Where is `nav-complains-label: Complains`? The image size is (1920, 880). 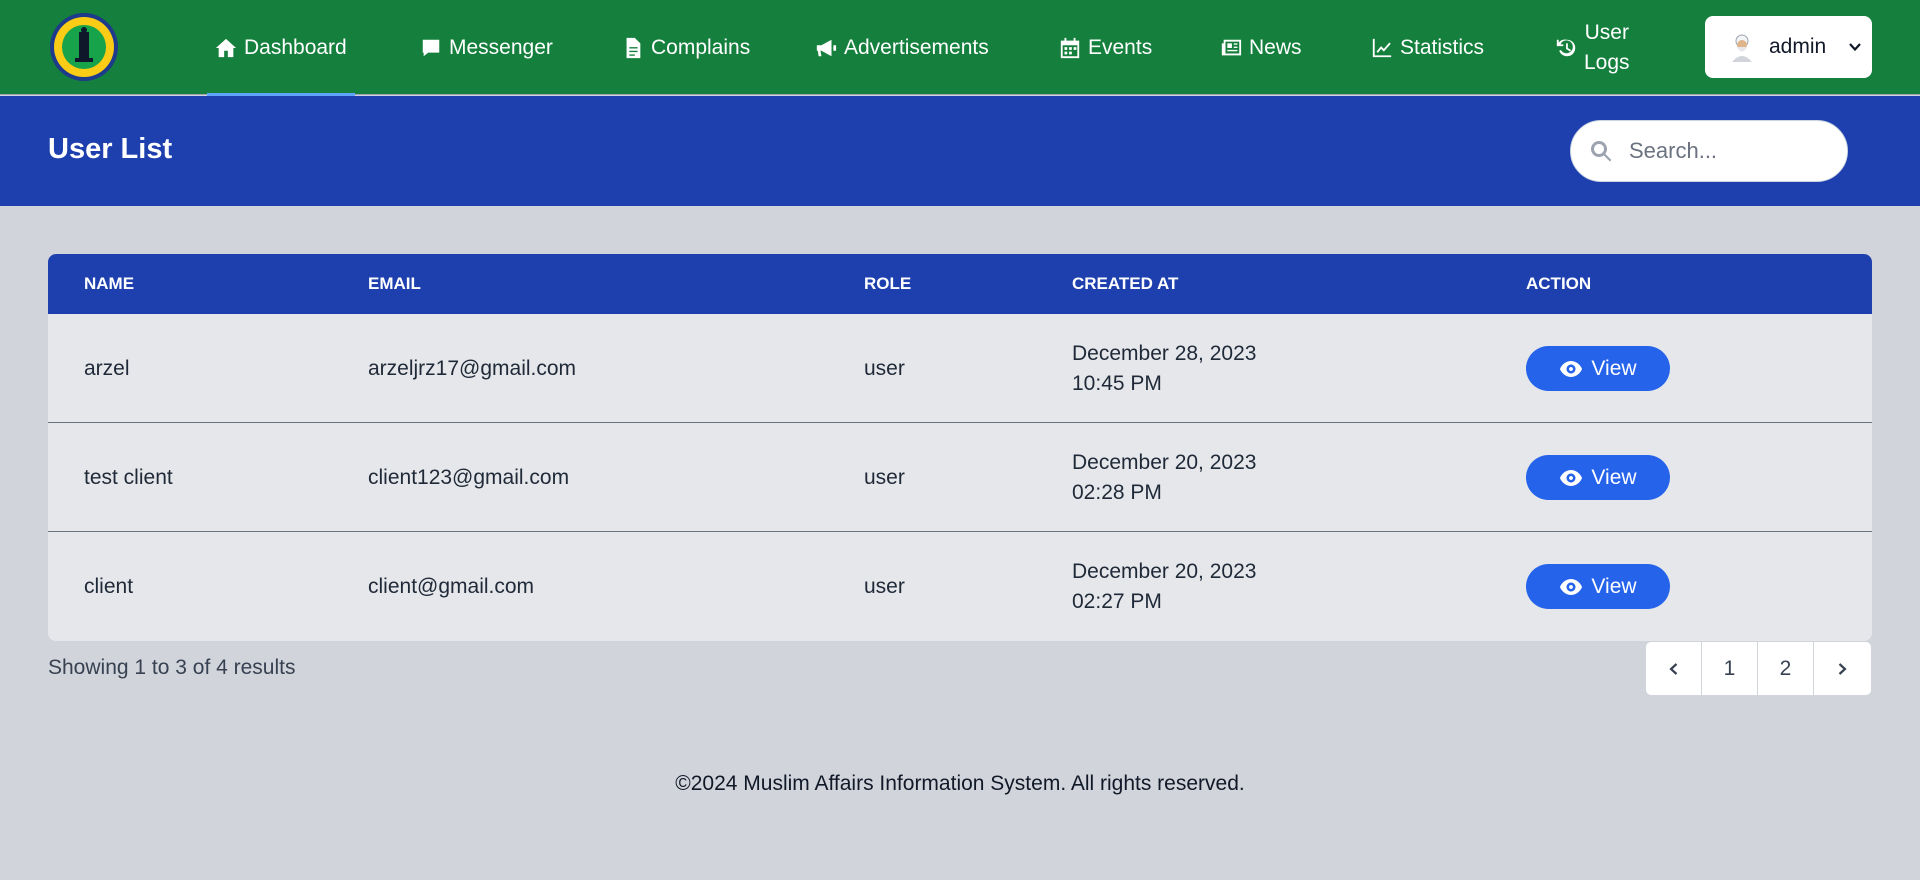
nav-complains-label: Complains is located at coordinates (701, 47).